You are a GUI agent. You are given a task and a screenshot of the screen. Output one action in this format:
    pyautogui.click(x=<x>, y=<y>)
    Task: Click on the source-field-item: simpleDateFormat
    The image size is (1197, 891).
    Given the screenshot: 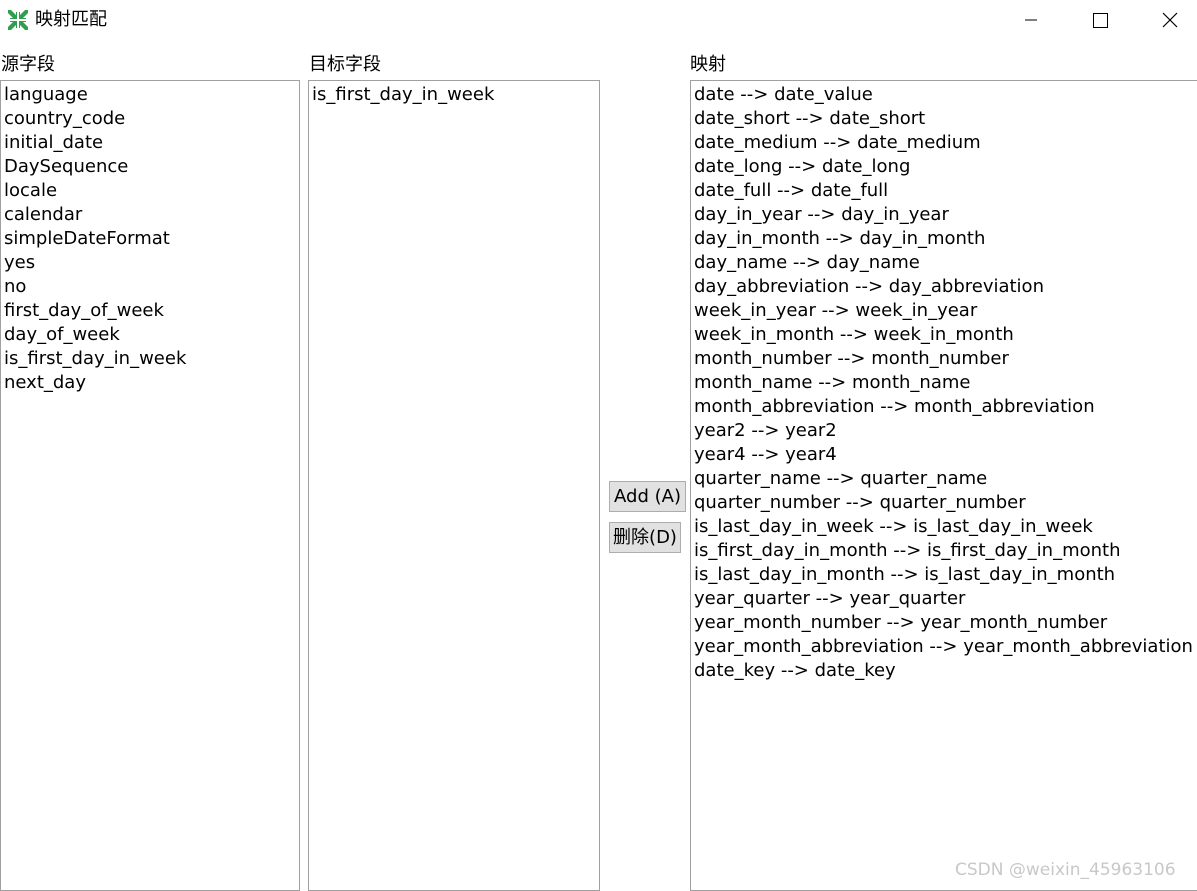 What is the action you would take?
    pyautogui.click(x=151, y=239)
    